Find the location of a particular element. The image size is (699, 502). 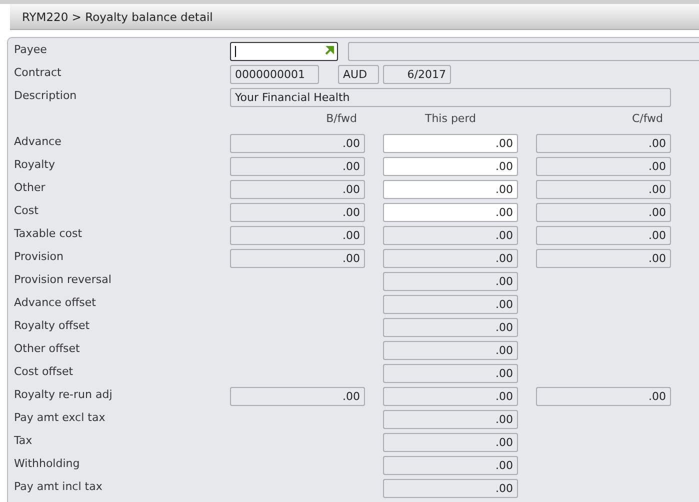

description-field: Your Financial Health is located at coordinates (450, 97).